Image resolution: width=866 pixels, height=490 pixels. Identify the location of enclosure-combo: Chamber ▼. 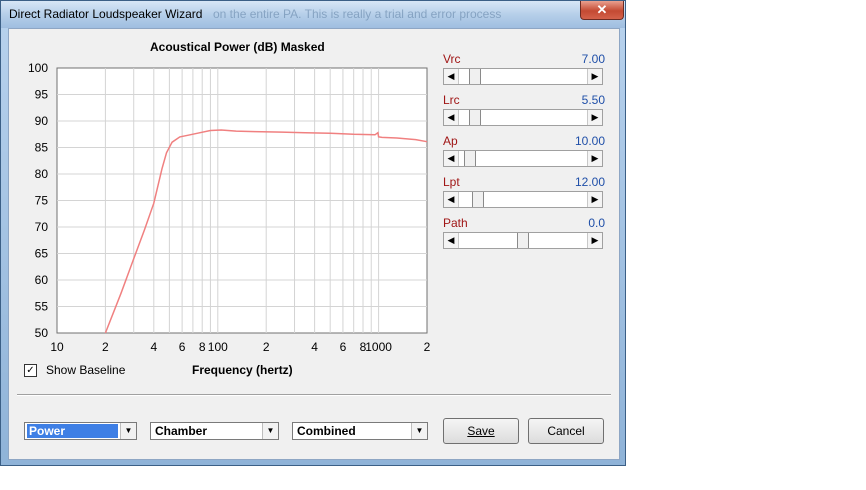
(214, 431).